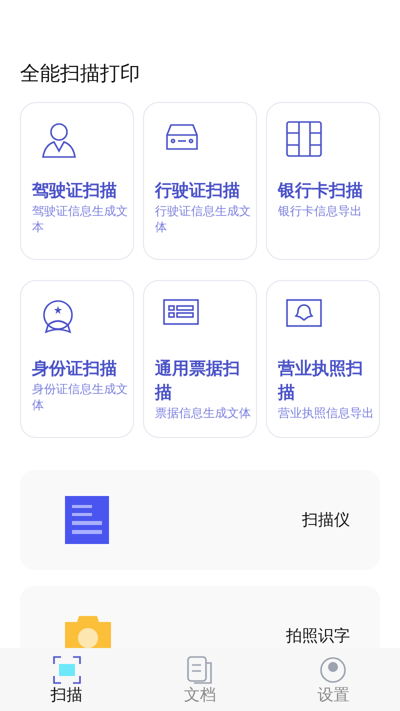 The image size is (400, 711). I want to click on scan-card: 通用票据扫描 票据信息生成文体, so click(200, 359).